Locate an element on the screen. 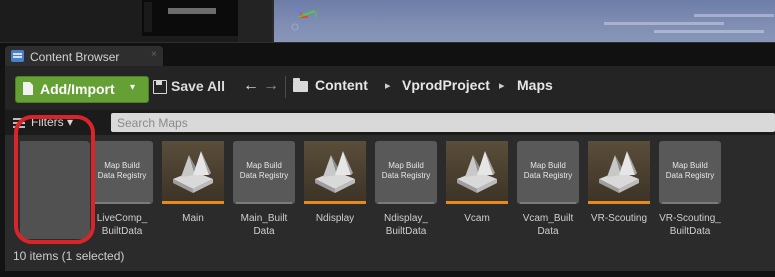 This screenshot has width=775, height=277. axis-x-label: x is located at coordinates (301, 13).